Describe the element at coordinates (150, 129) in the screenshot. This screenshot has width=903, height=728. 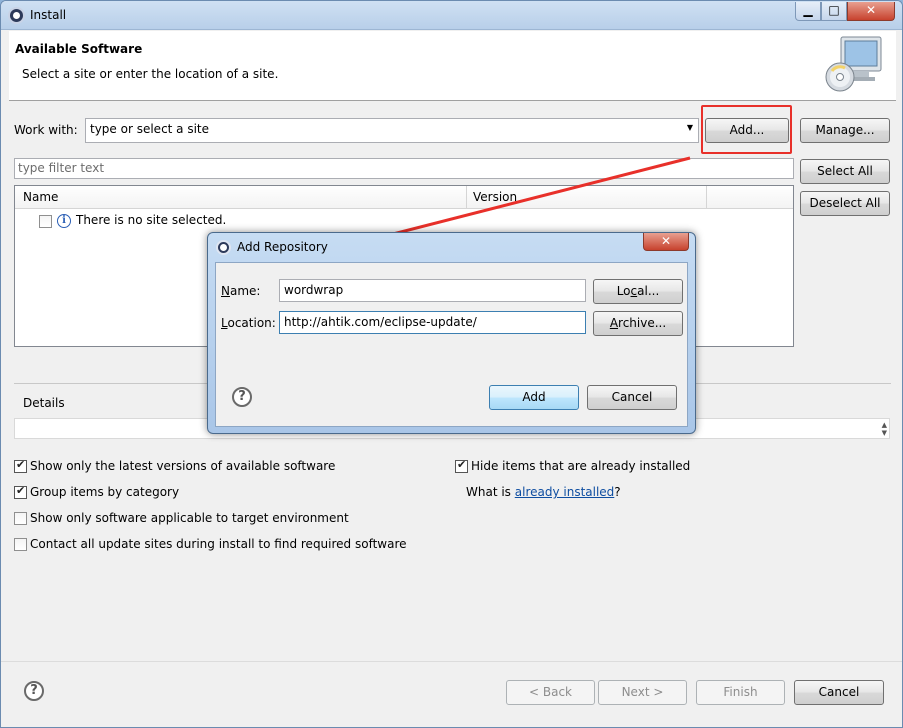
I see `work-with-value: type or select a site` at that location.